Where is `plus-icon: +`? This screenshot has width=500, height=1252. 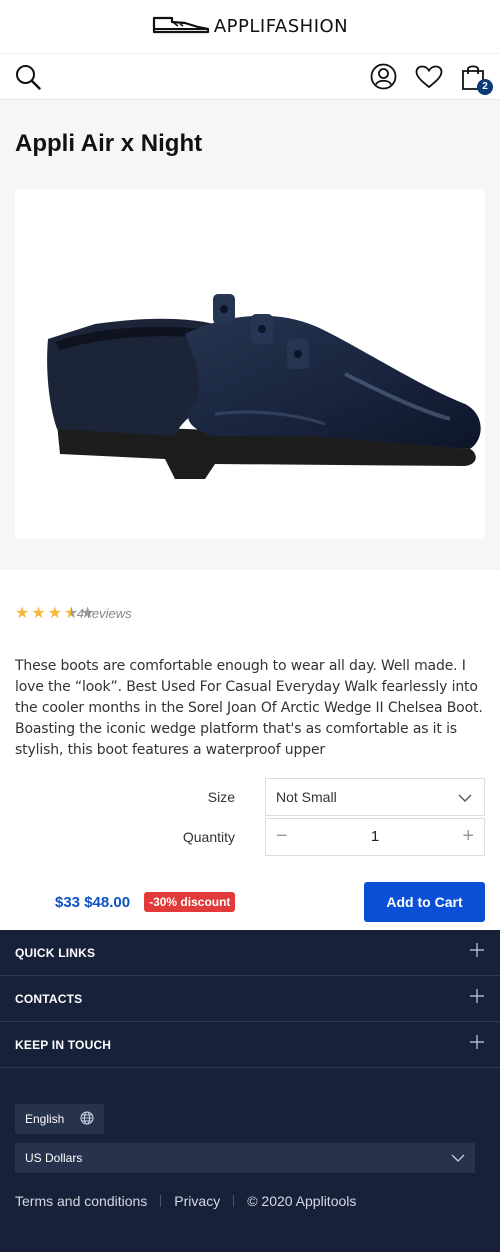 plus-icon: + is located at coordinates (468, 836).